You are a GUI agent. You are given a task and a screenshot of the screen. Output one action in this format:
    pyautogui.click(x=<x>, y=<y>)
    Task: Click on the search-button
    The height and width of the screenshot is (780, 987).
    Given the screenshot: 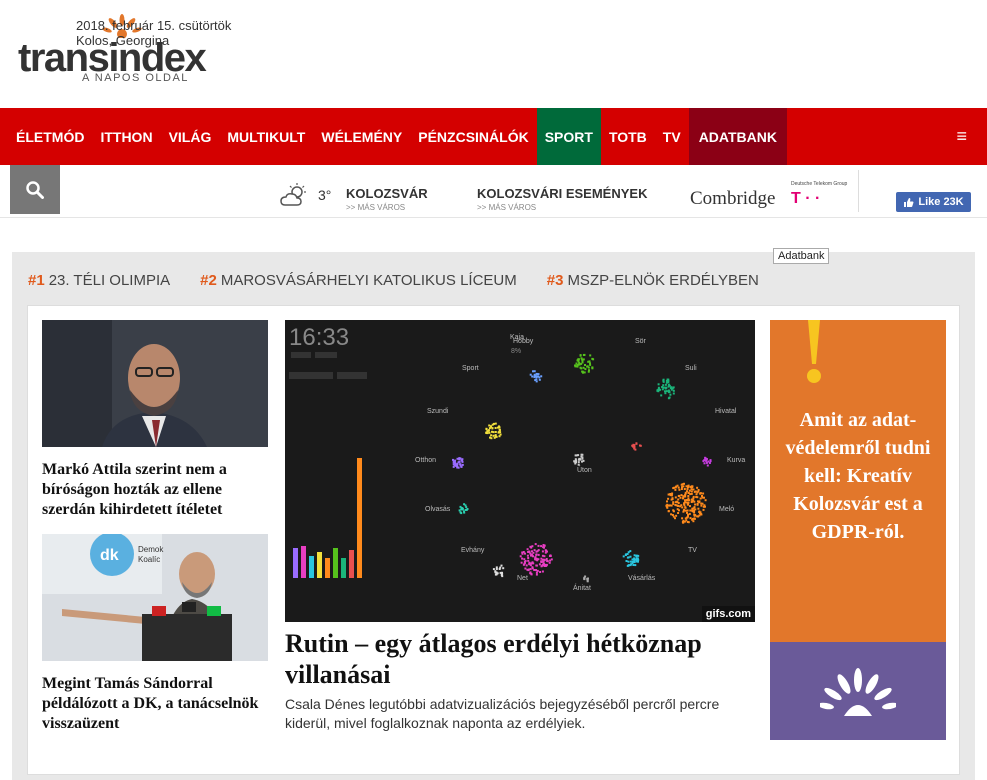 What is the action you would take?
    pyautogui.click(x=35, y=189)
    